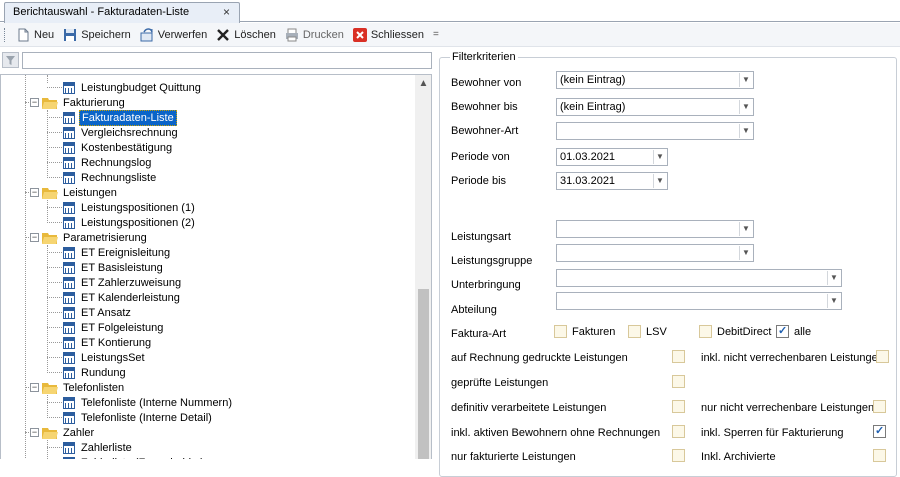  I want to click on abteilung-combo: ▼, so click(699, 301).